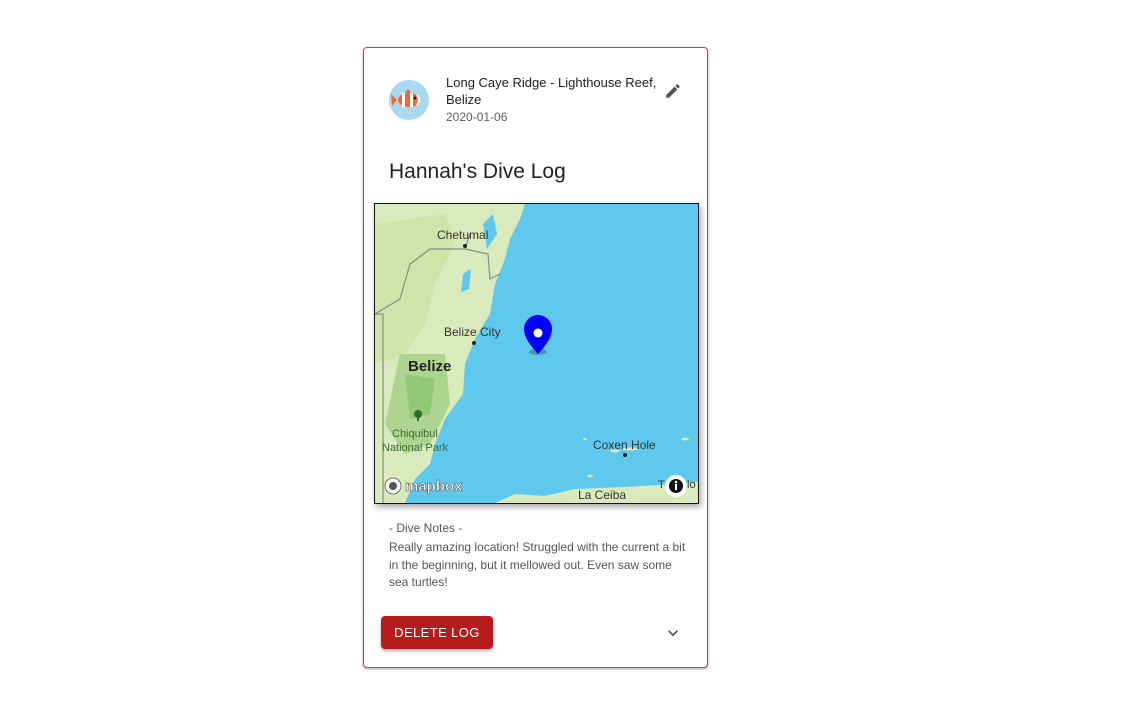  What do you see at coordinates (624, 445) in the screenshot?
I see `map-label-coxen-hole: Coxen Hole` at bounding box center [624, 445].